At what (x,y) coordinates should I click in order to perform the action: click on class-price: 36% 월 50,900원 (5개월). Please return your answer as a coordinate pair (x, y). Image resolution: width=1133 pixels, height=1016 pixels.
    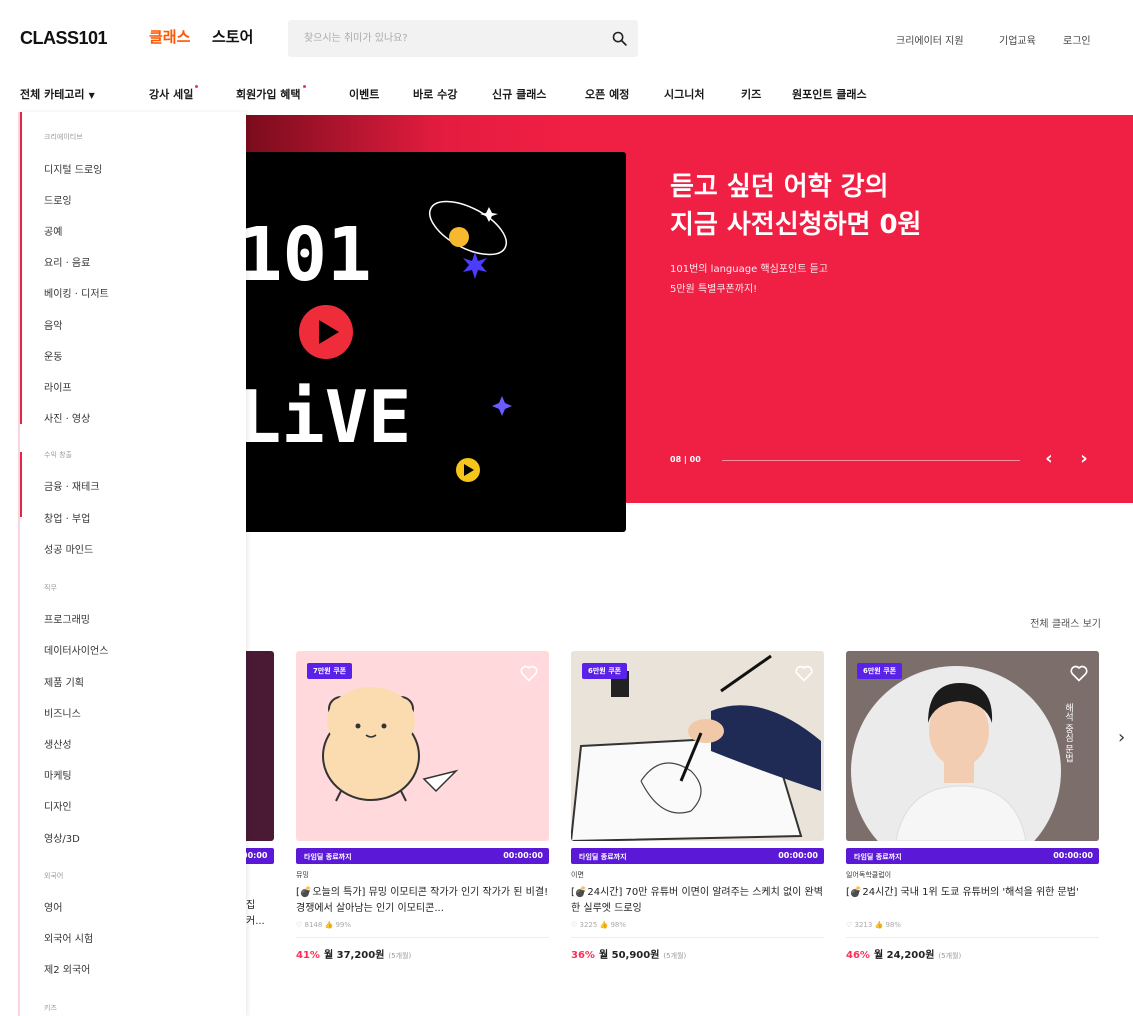
    Looking at the image, I should click on (629, 955).